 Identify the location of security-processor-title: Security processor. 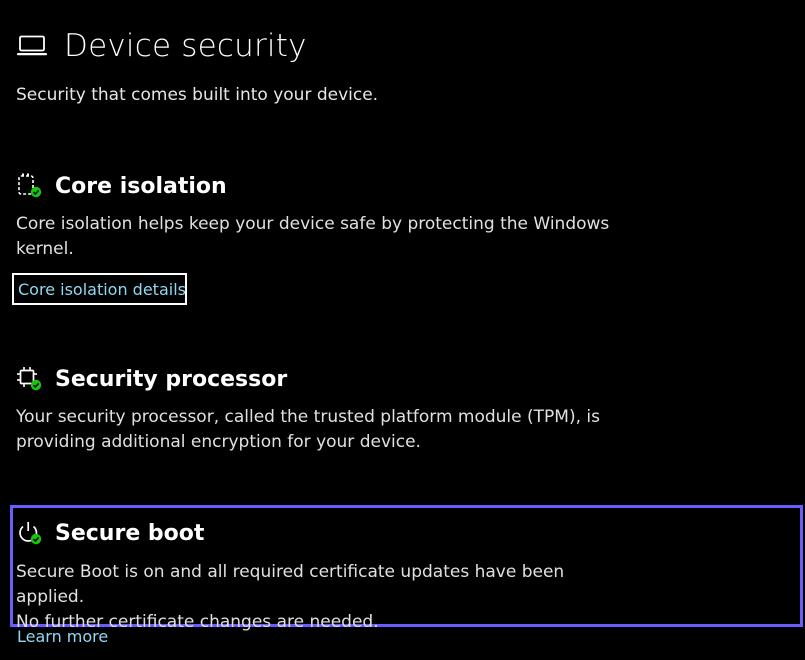
(171, 379).